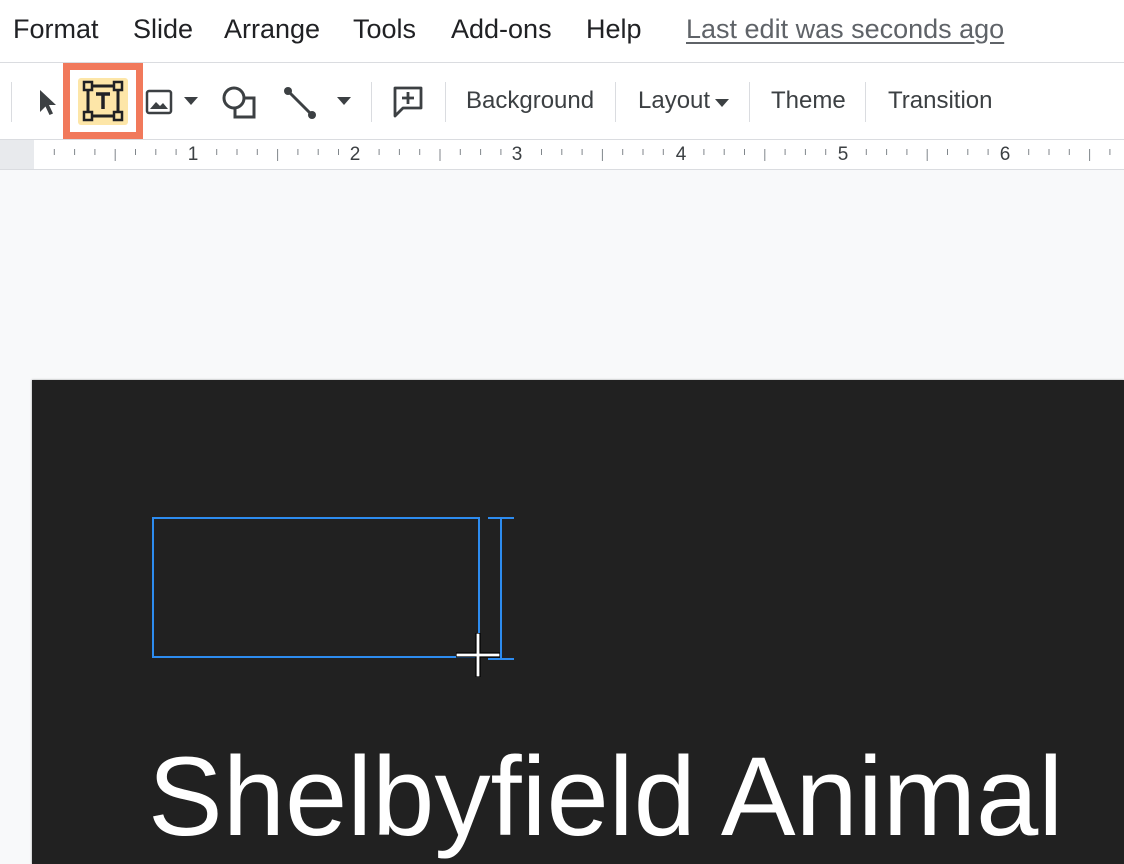 This screenshot has height=864, width=1124. I want to click on text-box-icon, so click(103, 101).